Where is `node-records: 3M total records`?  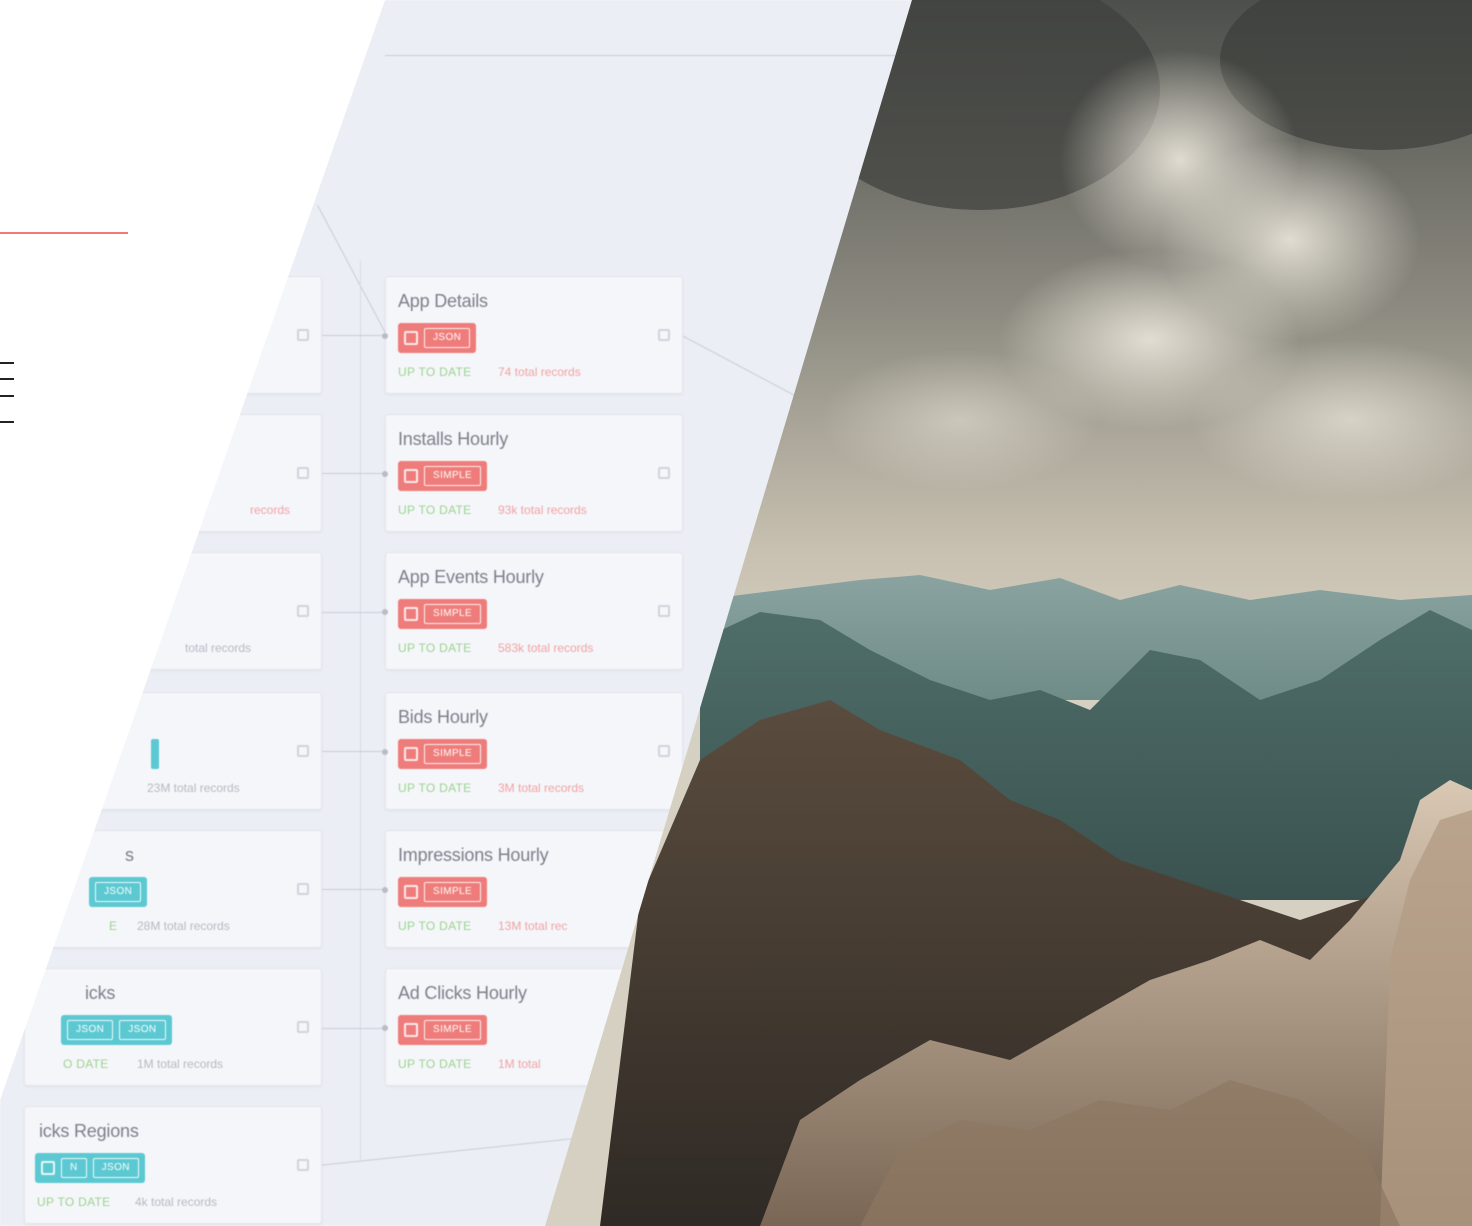 node-records: 3M total records is located at coordinates (541, 788).